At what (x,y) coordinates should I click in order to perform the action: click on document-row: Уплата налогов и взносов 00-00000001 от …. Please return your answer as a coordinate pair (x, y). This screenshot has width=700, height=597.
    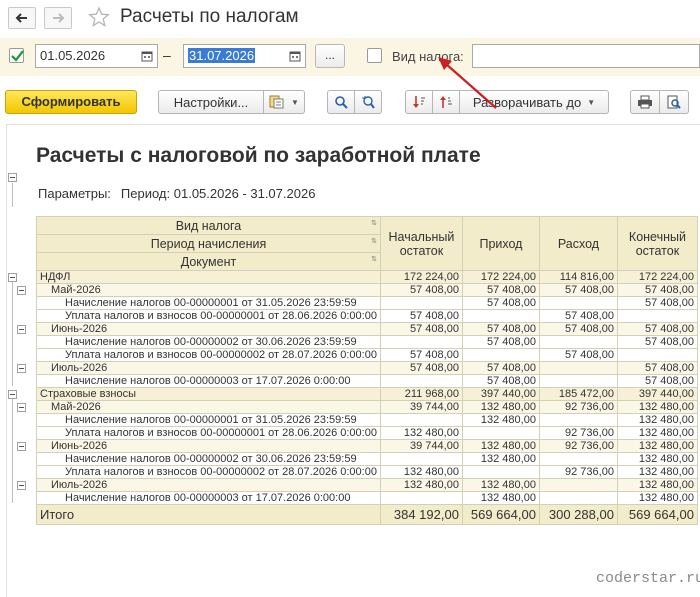
    Looking at the image, I should click on (367, 316).